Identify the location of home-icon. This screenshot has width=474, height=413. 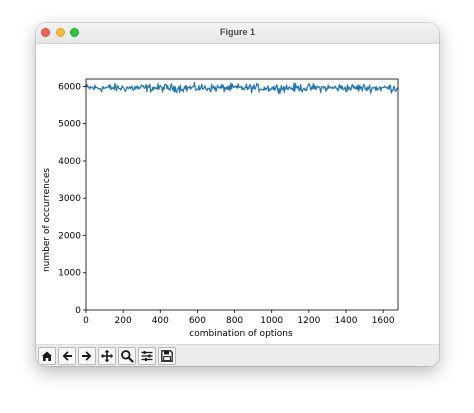
(47, 356).